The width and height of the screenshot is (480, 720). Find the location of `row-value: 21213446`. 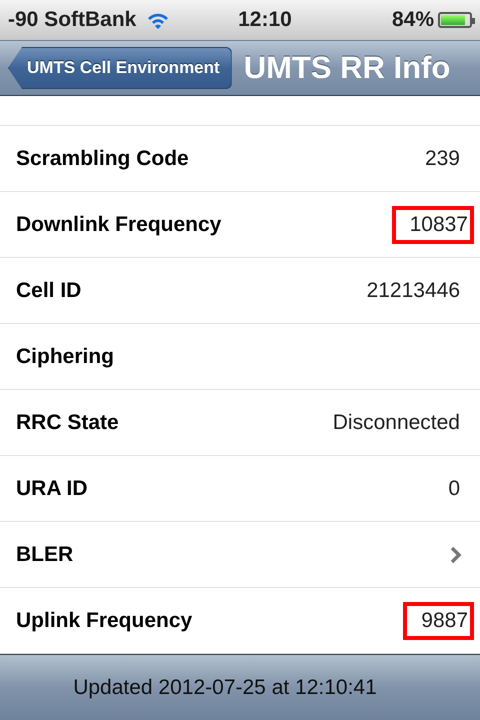

row-value: 21213446 is located at coordinates (413, 291).